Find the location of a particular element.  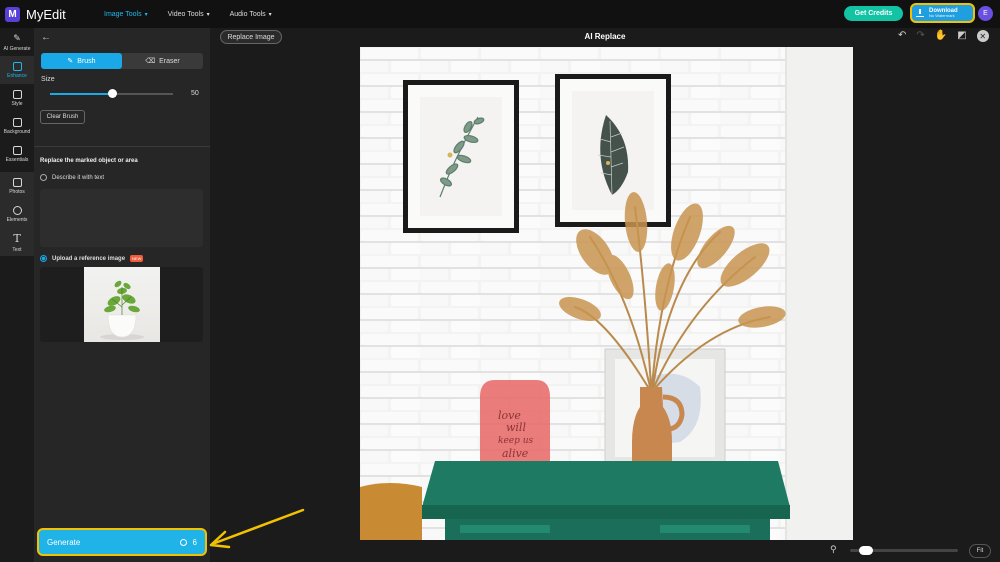

size-slider-thumb is located at coordinates (112, 93).